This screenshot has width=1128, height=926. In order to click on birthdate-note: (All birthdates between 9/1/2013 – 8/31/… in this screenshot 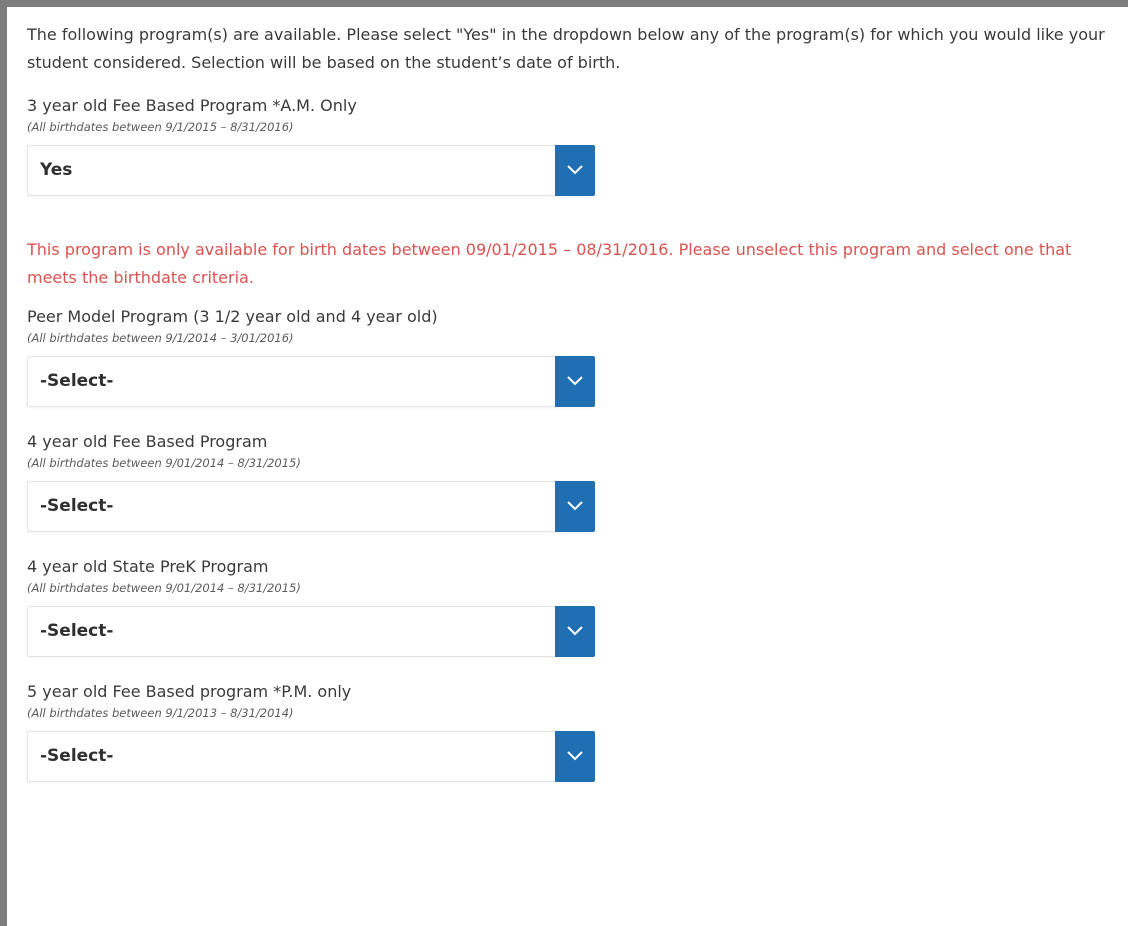, I will do `click(160, 713)`.